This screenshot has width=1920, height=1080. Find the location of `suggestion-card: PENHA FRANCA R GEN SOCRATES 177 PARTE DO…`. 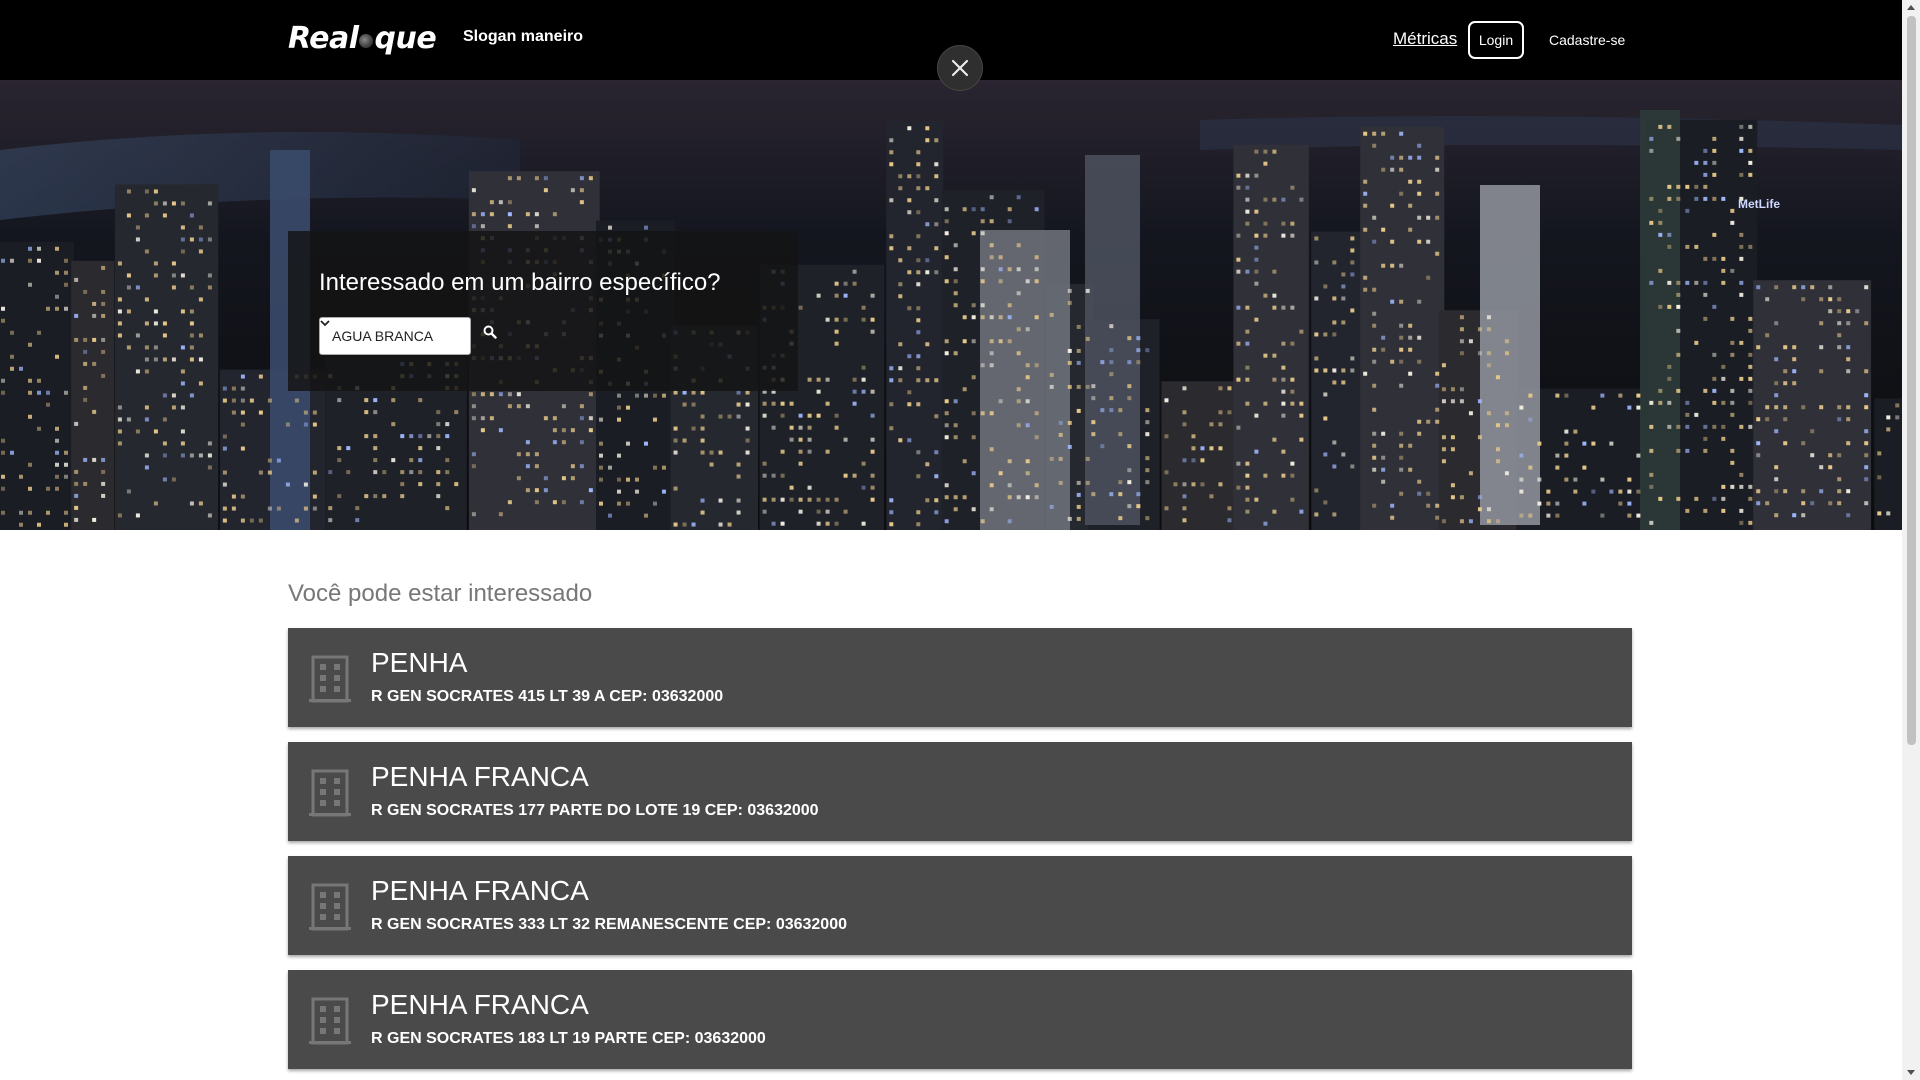

suggestion-card: PENHA FRANCA R GEN SOCRATES 177 PARTE DO… is located at coordinates (960, 791).